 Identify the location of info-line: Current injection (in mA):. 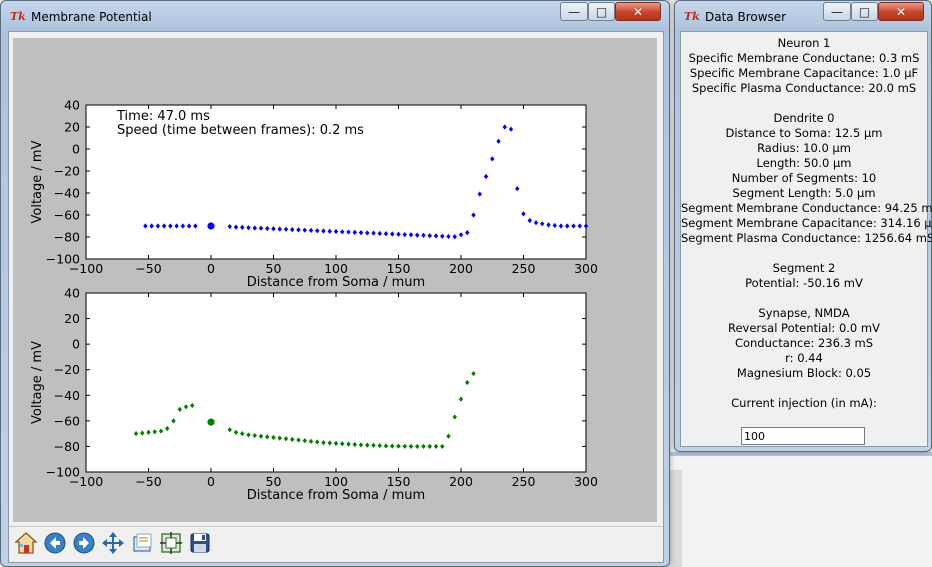
(804, 403).